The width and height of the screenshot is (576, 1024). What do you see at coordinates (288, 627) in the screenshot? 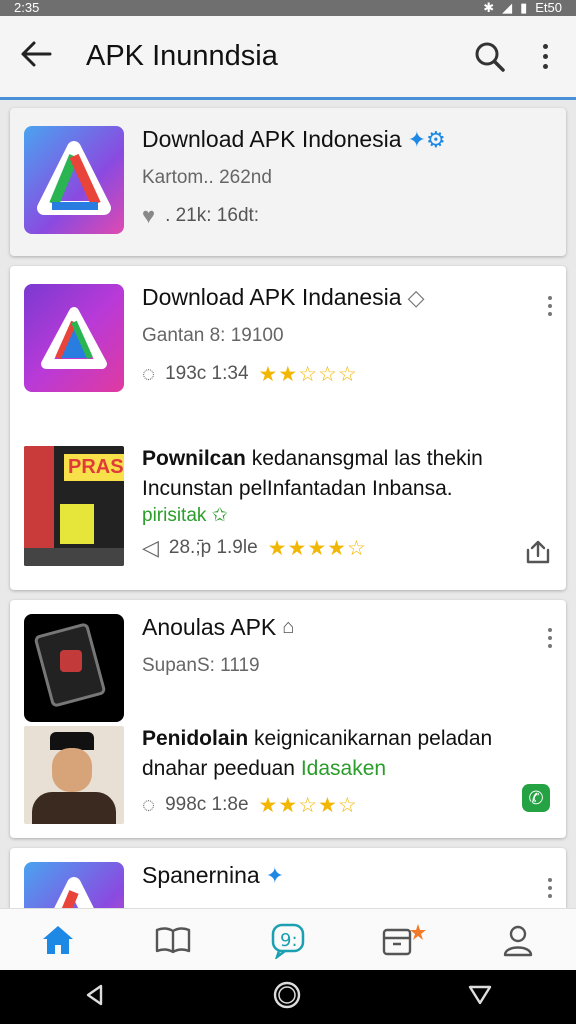
I see `home-badge-icon: ⌂` at bounding box center [288, 627].